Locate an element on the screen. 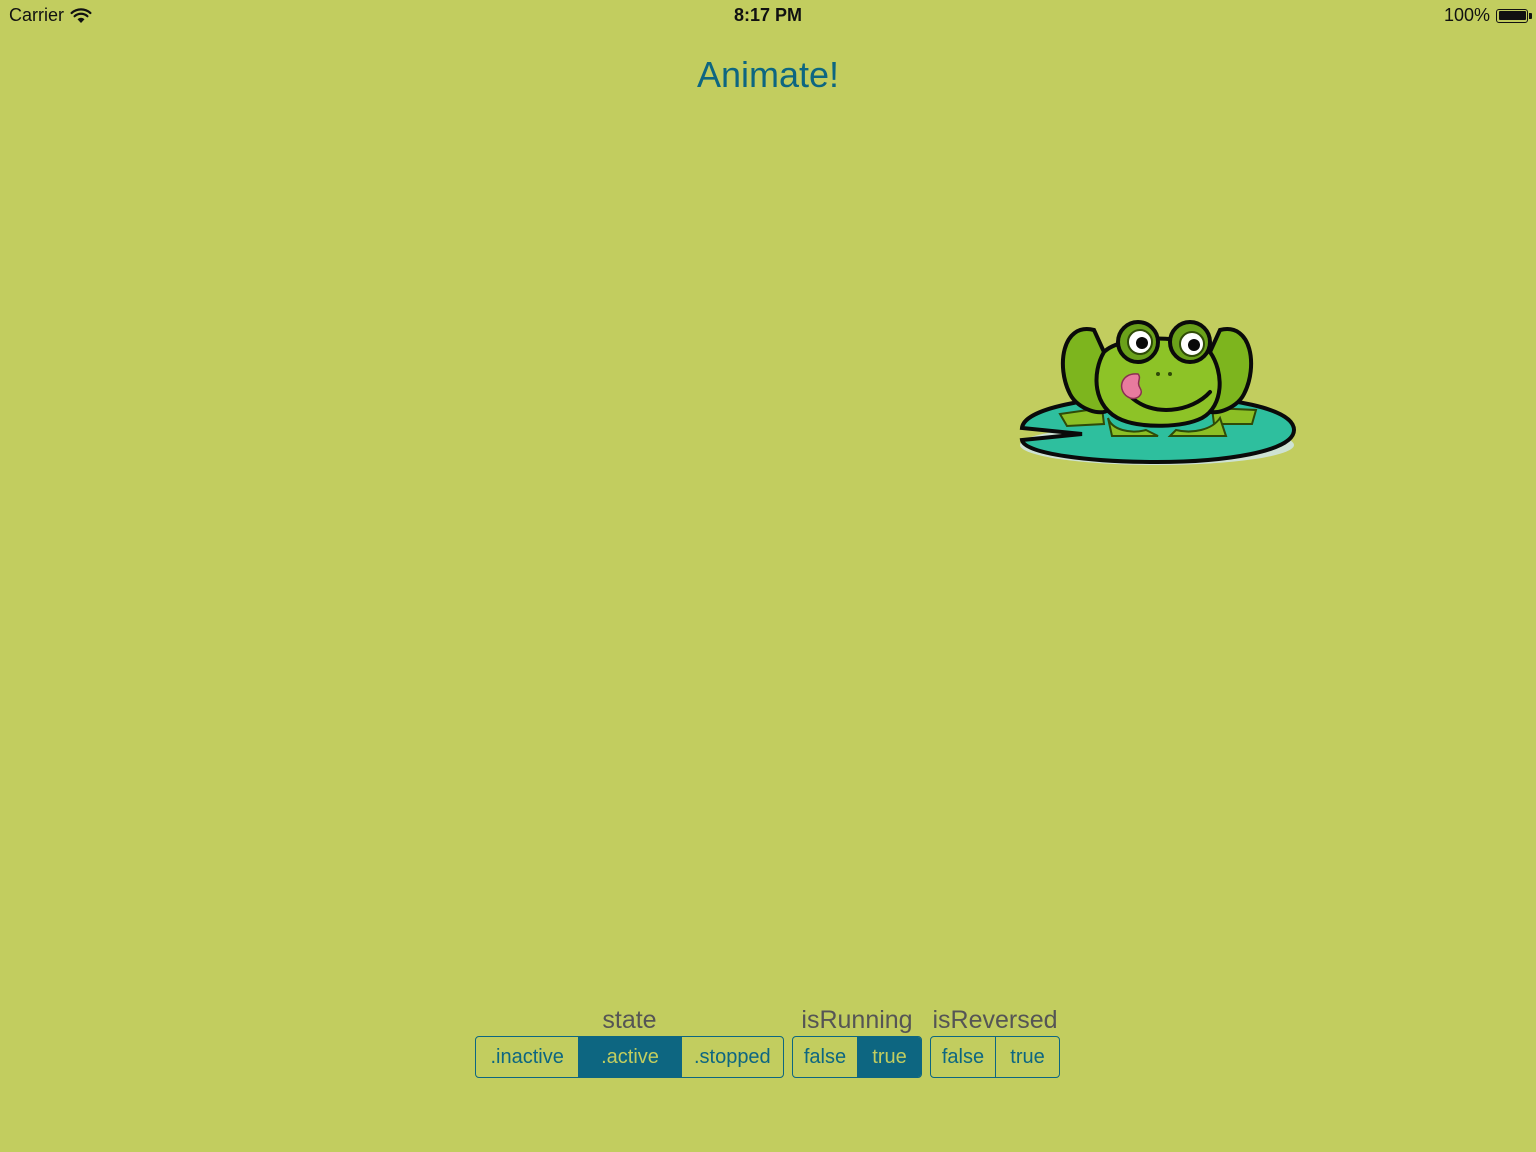 The width and height of the screenshot is (1536, 1152). status-bar: Carrier 8:17 PM 100% is located at coordinates (768, 16).